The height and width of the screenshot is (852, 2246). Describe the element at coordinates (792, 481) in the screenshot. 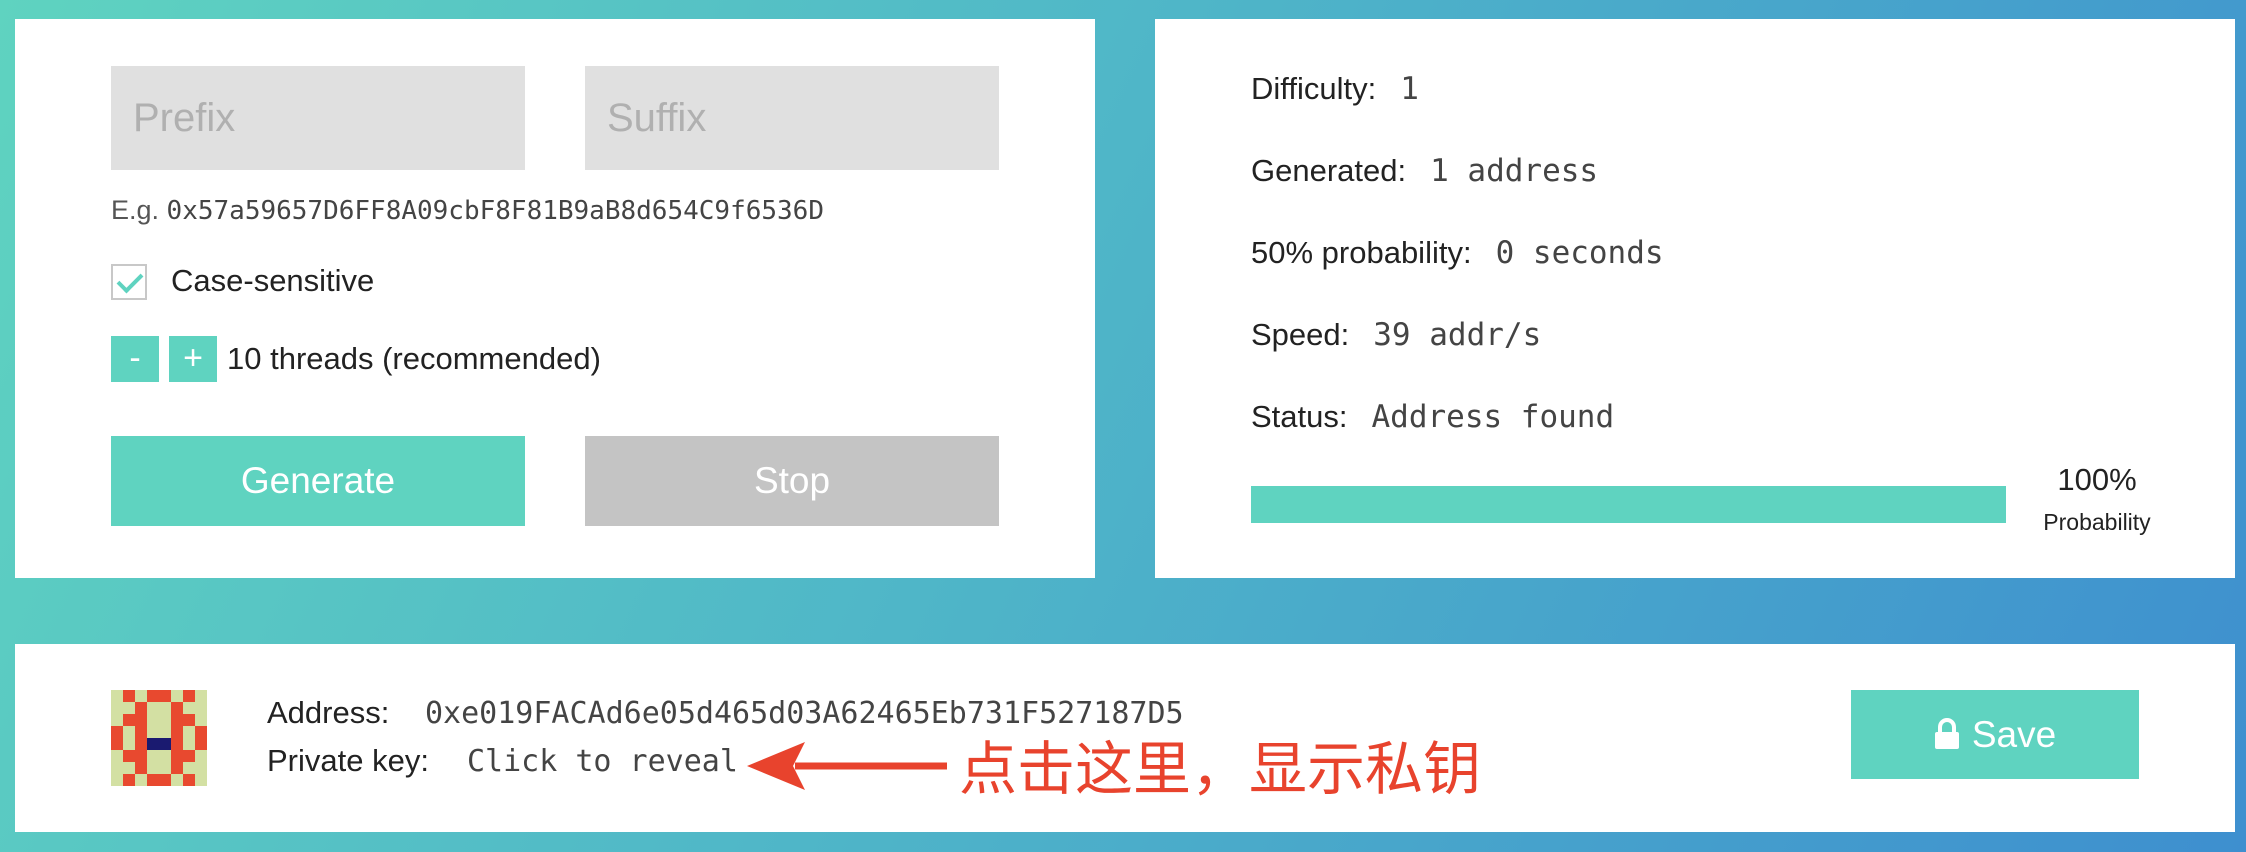

I see `stop-button: Stop` at that location.